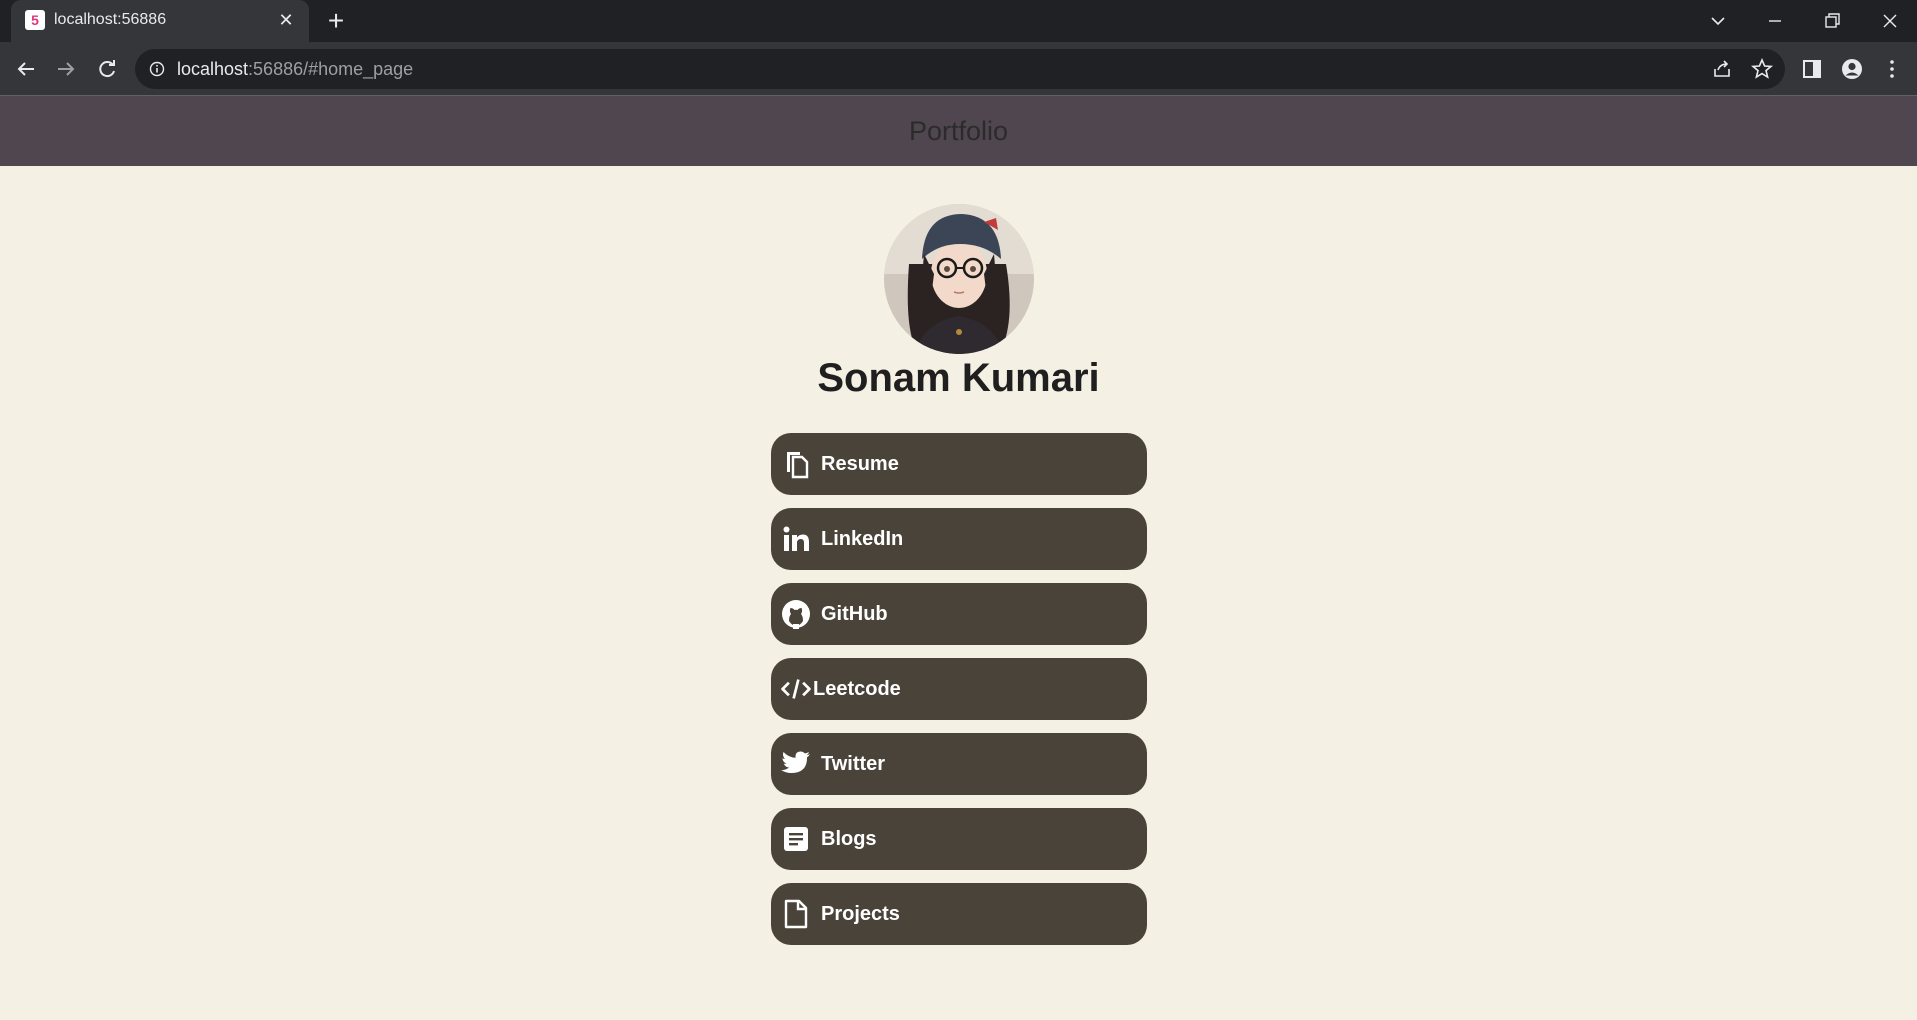 This screenshot has height=1020, width=1917. What do you see at coordinates (286, 20) in the screenshot?
I see `tab-close-icon: ✕` at bounding box center [286, 20].